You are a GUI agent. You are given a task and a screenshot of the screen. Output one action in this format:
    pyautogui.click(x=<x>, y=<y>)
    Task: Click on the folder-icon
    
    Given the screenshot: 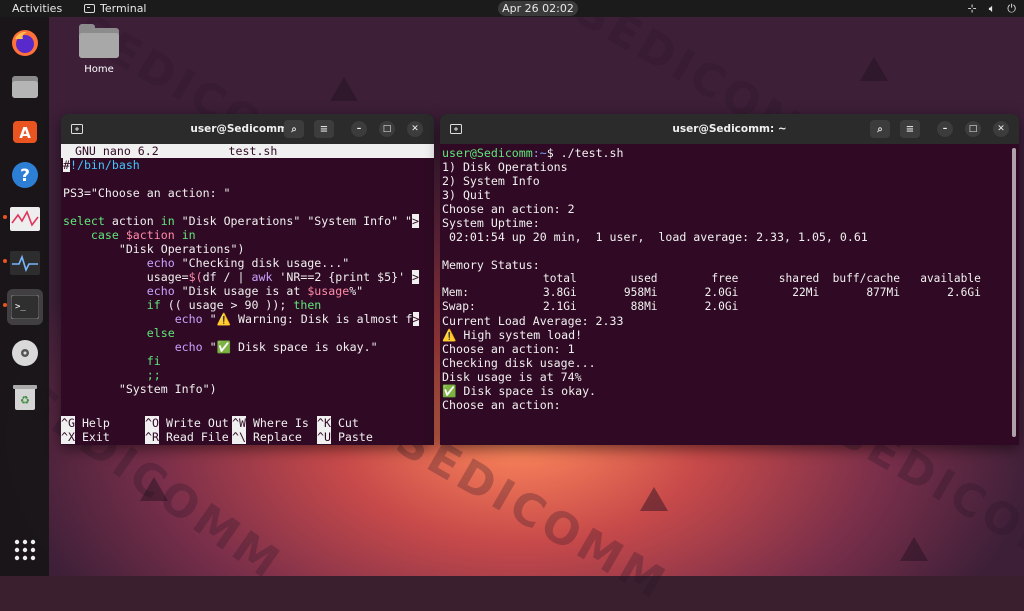 What is the action you would take?
    pyautogui.click(x=99, y=41)
    